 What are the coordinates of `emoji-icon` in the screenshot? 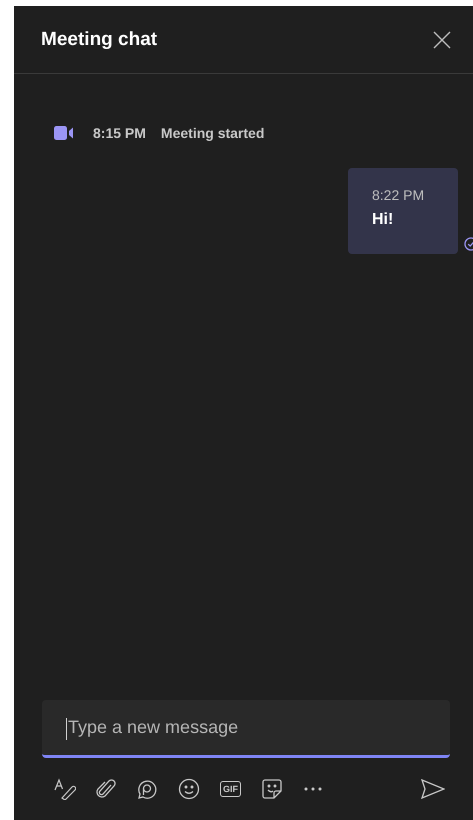 It's located at (189, 789).